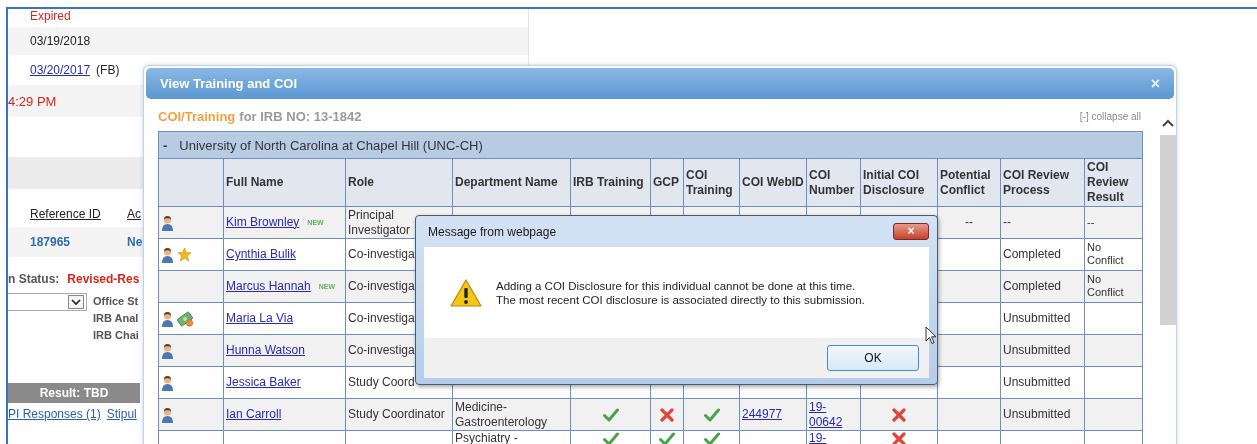  Describe the element at coordinates (228, 83) in the screenshot. I see `modal-title: View Training and COI` at that location.